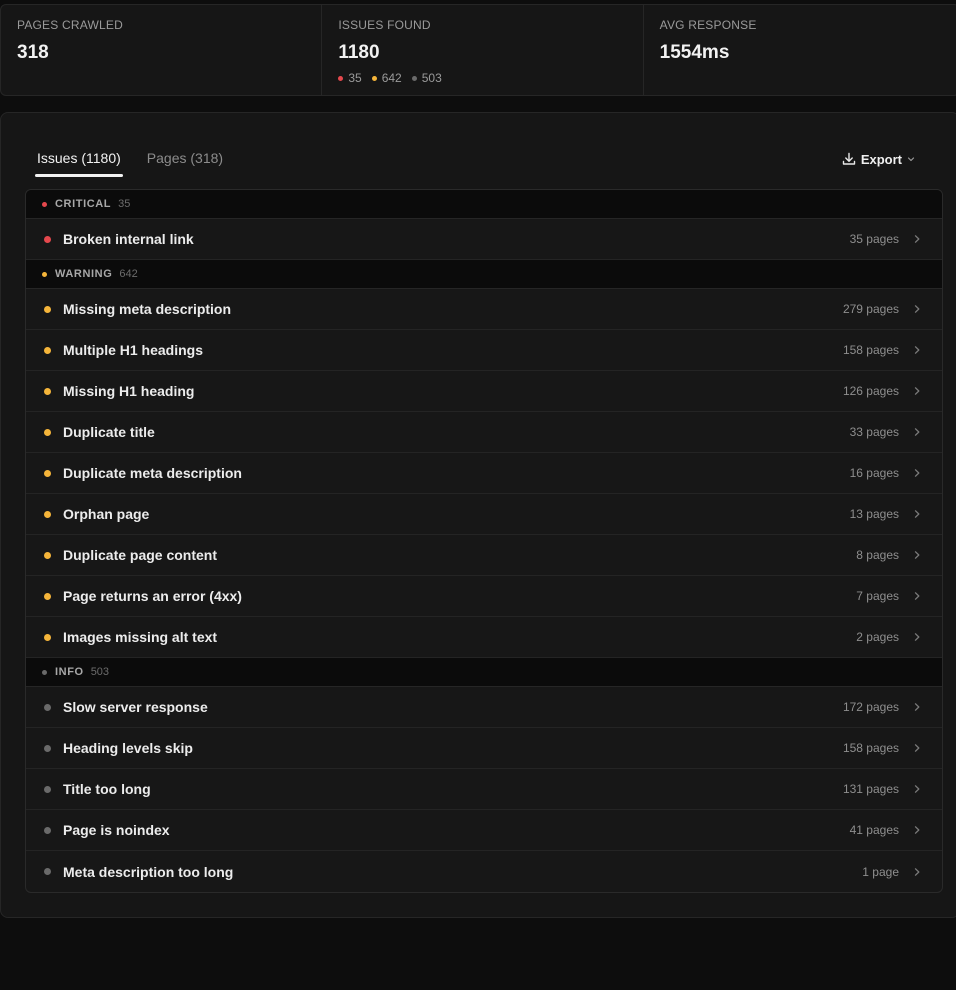  I want to click on issue-title: Title too long, so click(107, 789).